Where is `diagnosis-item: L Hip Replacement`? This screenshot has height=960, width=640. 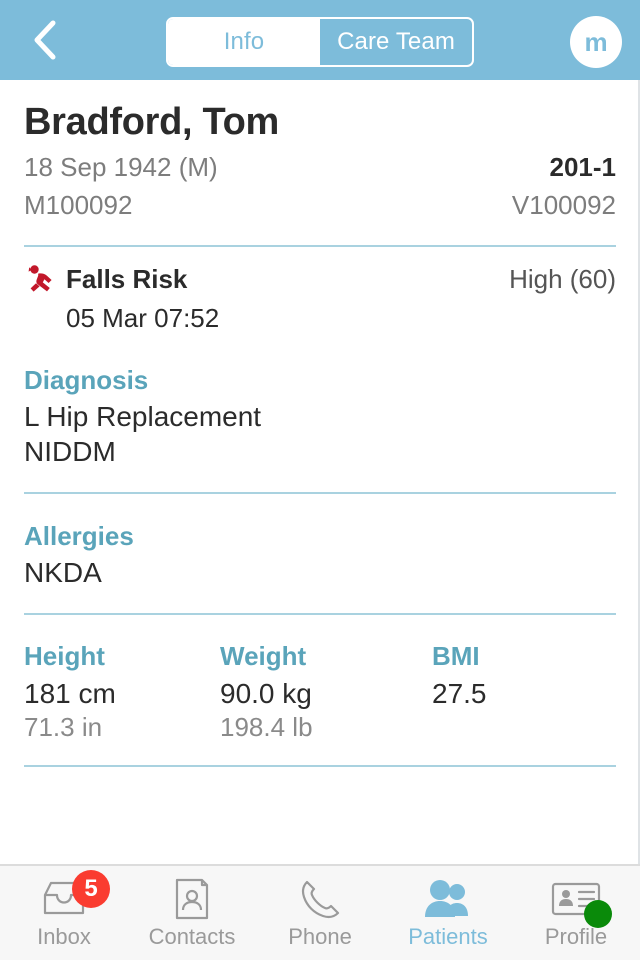 diagnosis-item: L Hip Replacement is located at coordinates (143, 417).